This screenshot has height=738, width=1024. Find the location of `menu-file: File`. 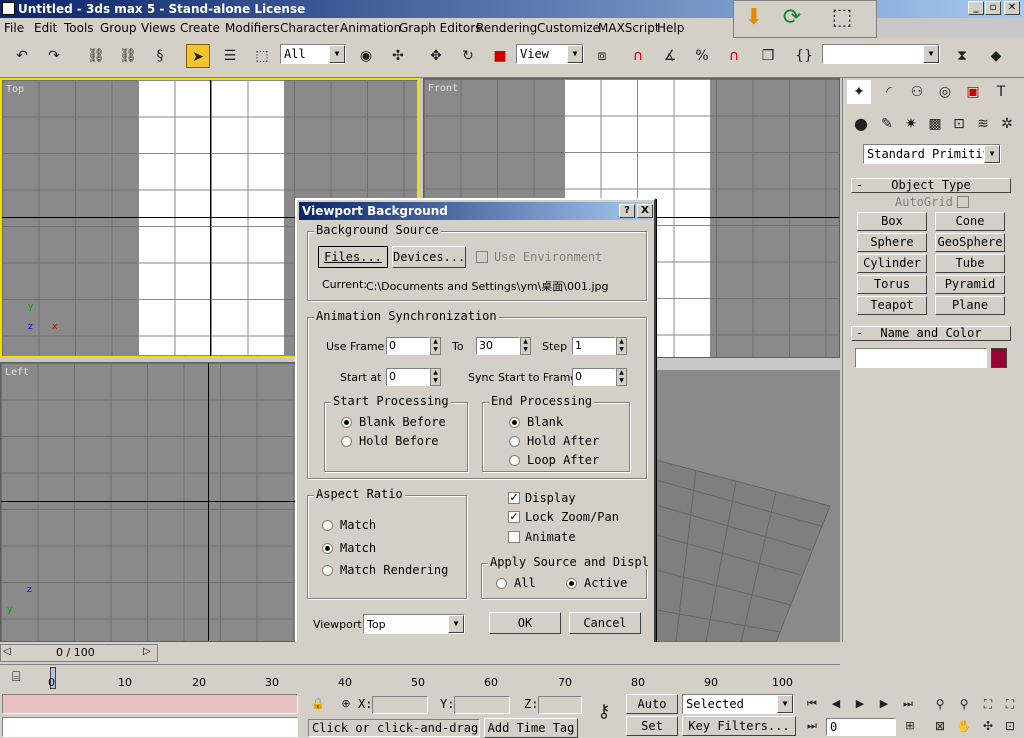

menu-file: File is located at coordinates (14, 28).